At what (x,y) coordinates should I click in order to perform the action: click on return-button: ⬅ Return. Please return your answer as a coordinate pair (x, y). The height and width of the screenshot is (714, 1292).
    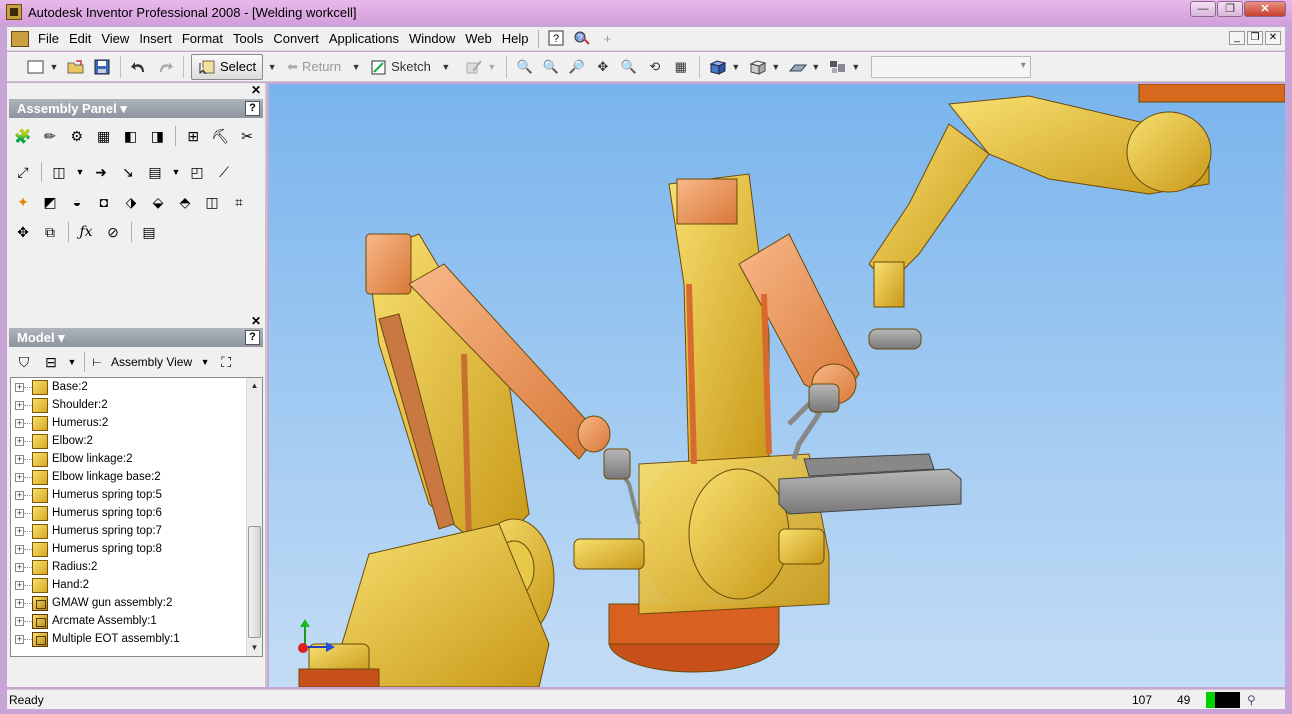
    Looking at the image, I should click on (314, 67).